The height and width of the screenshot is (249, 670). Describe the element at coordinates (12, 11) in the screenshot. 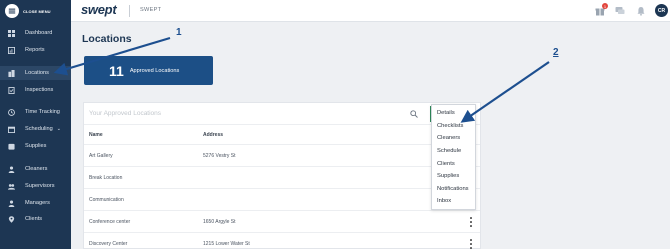

I see `hamburger-icon` at that location.